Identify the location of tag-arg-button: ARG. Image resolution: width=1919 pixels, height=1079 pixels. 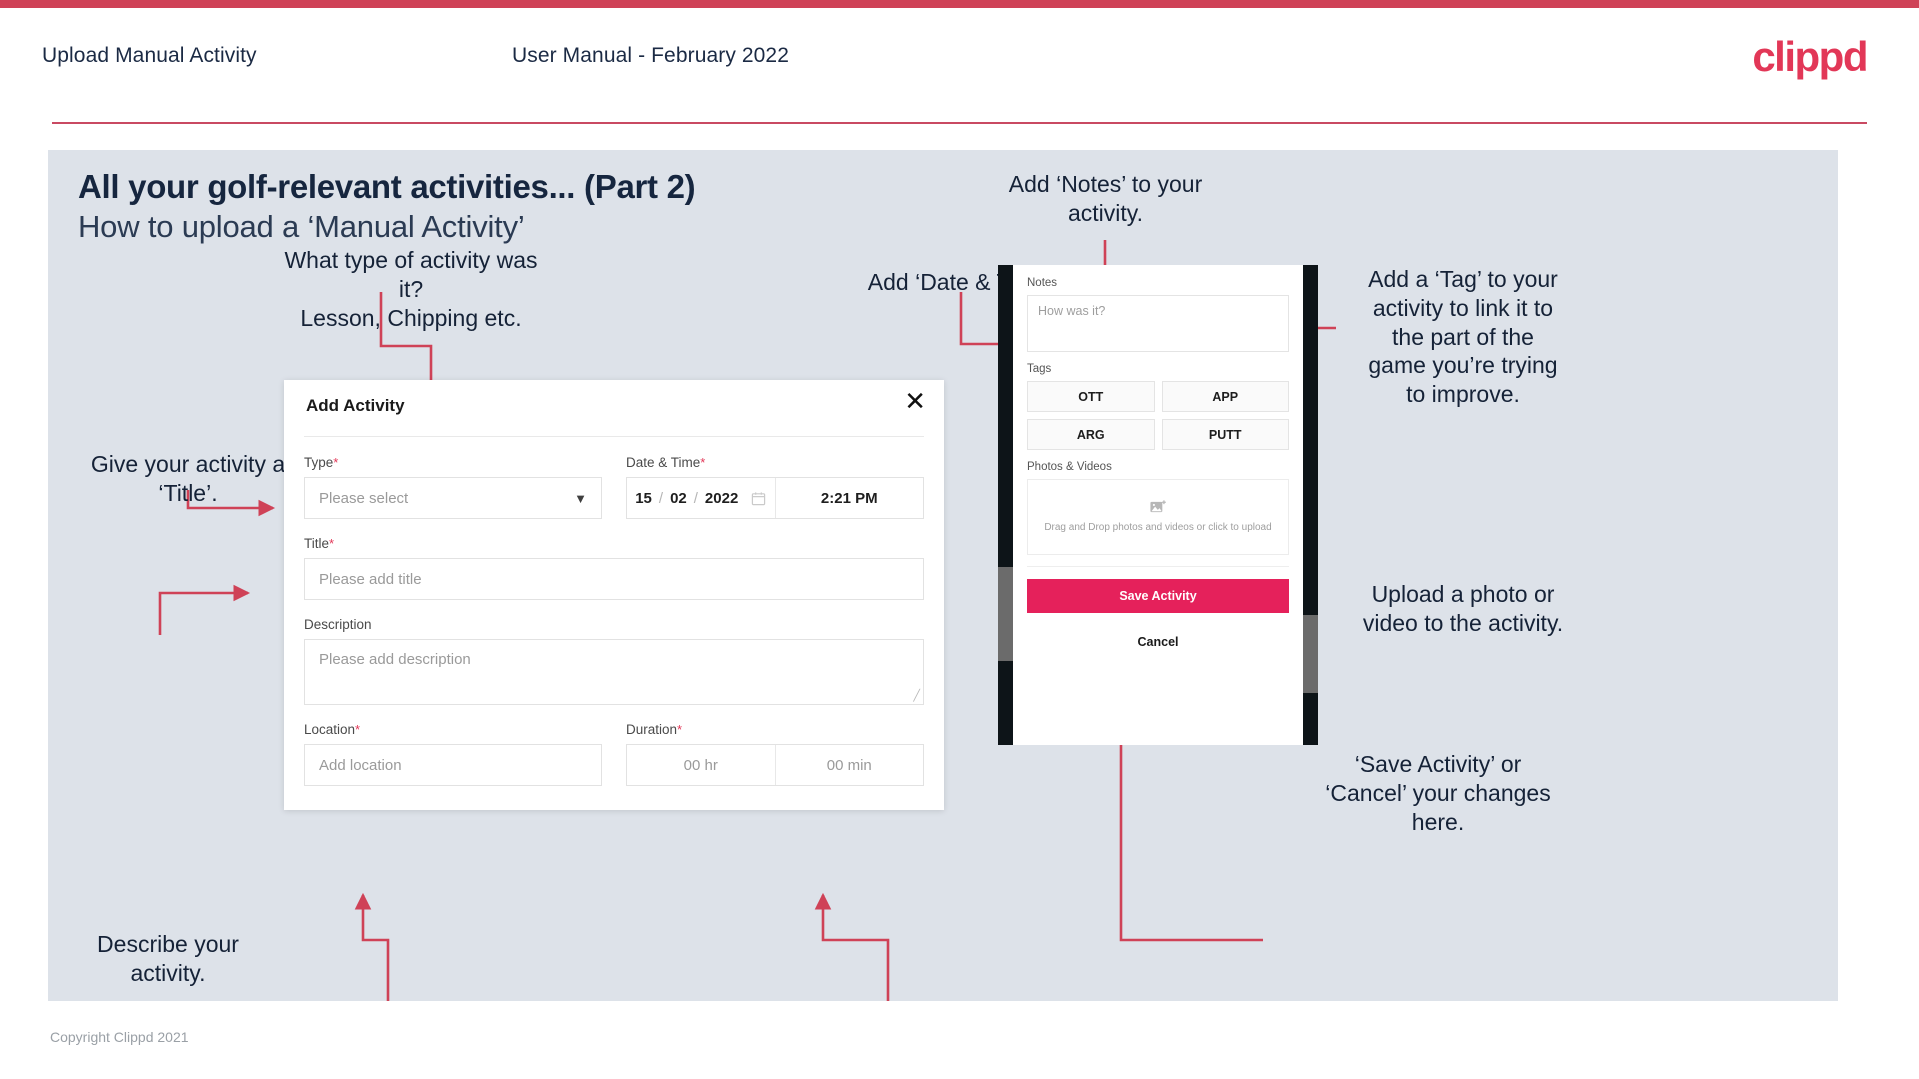
(1091, 434).